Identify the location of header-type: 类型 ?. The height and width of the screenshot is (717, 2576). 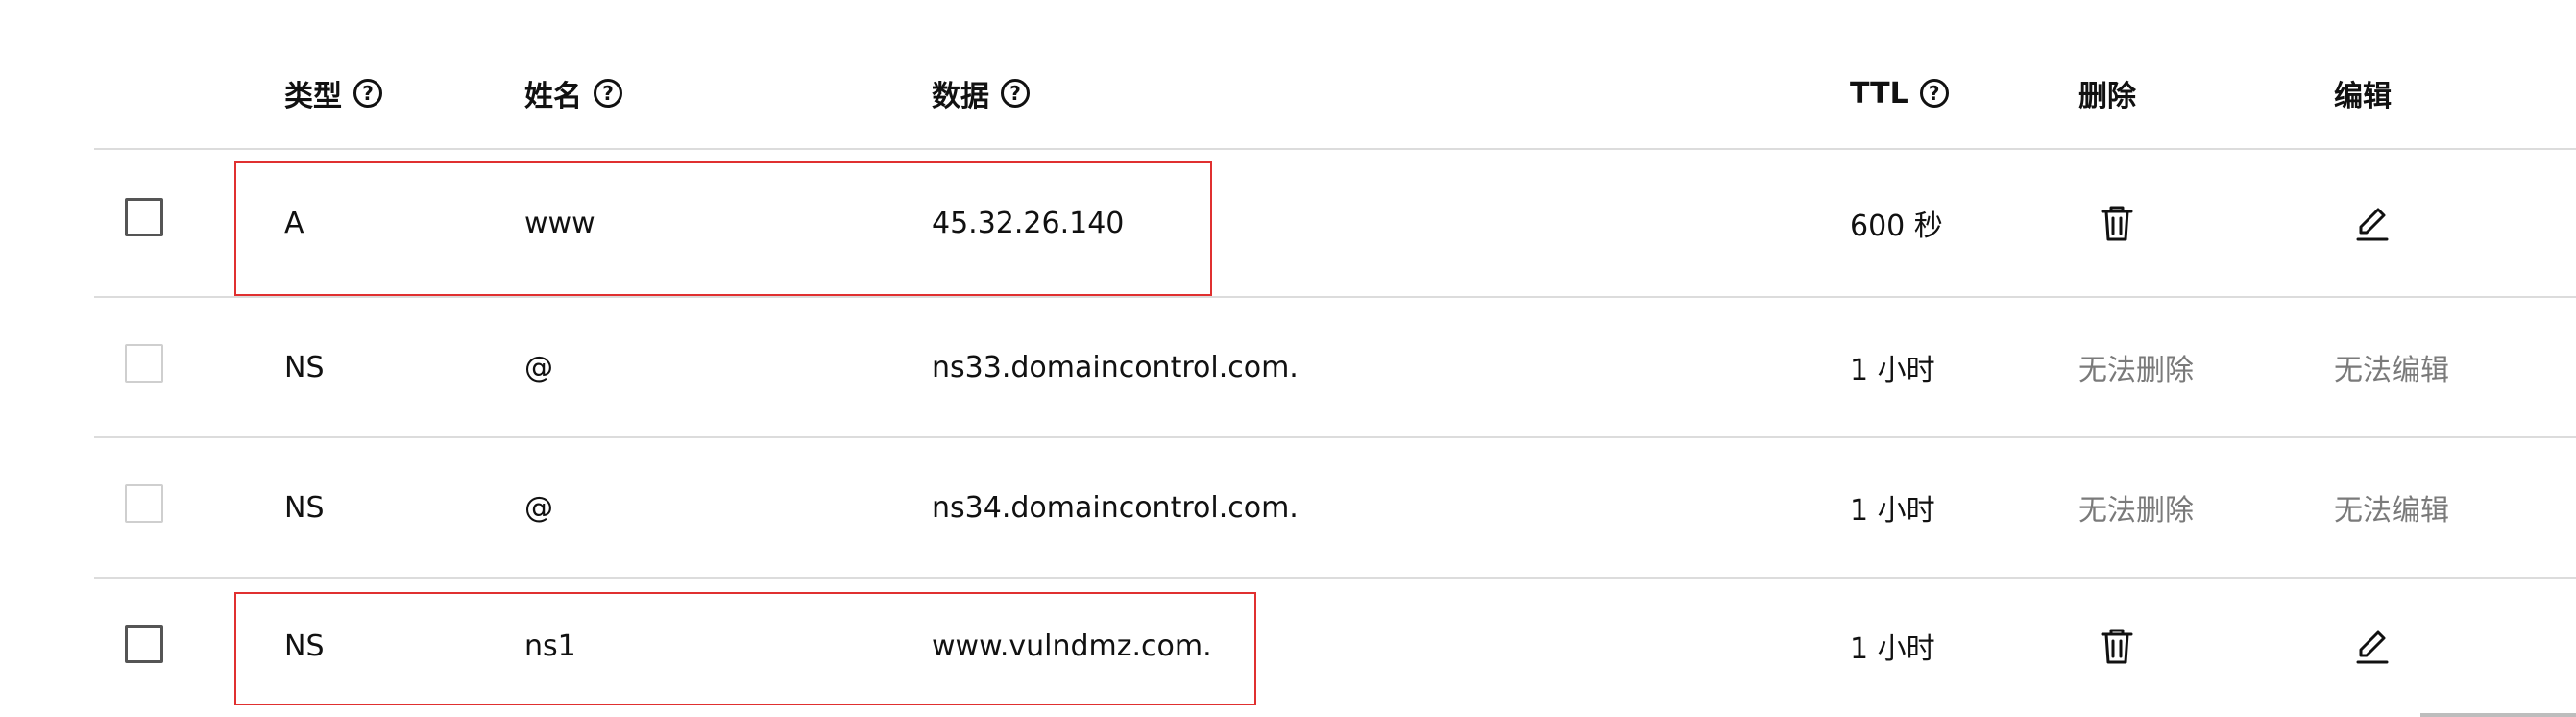
(333, 93).